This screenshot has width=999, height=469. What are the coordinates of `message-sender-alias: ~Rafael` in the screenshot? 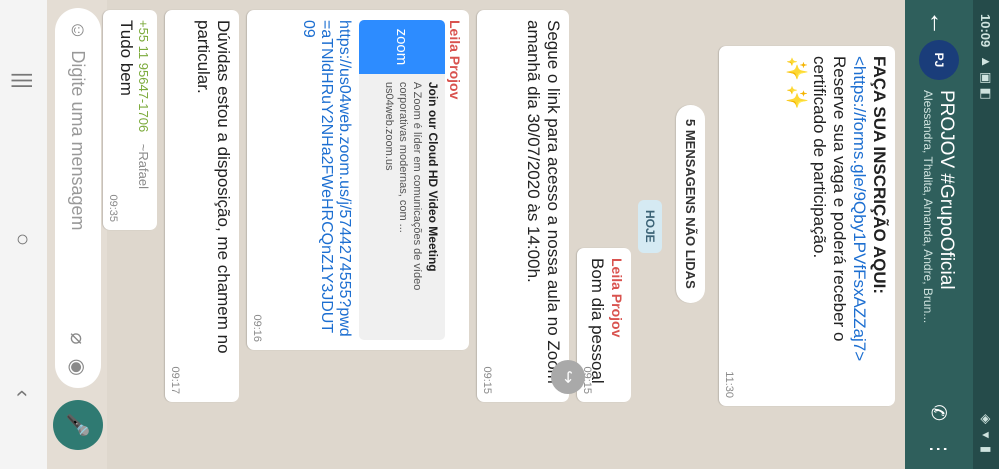 It's located at (143, 166).